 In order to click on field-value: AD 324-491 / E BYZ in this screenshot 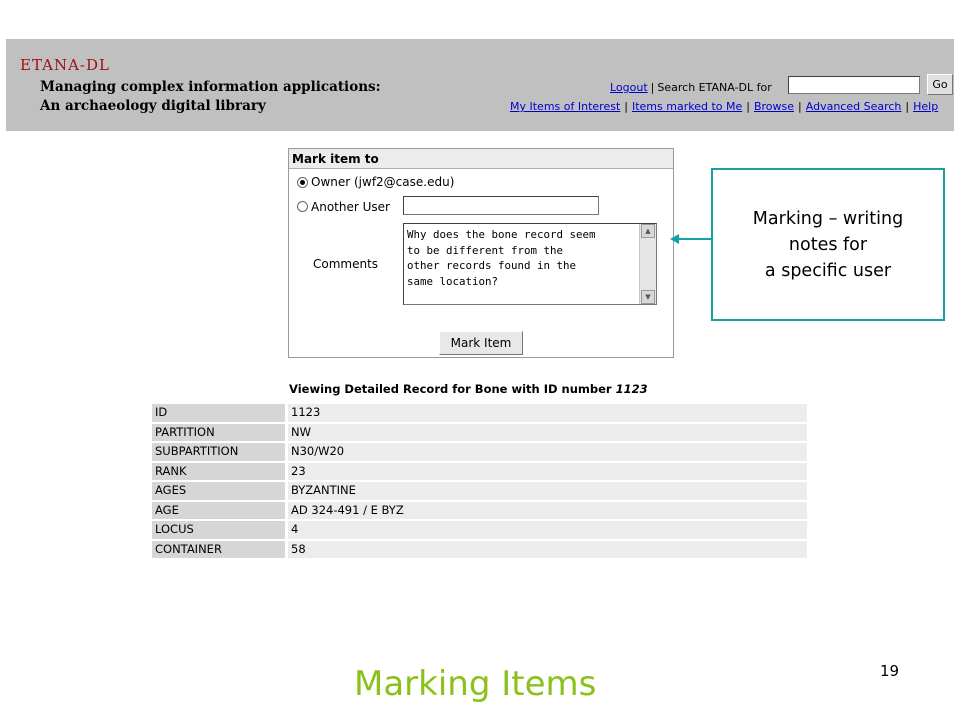, I will do `click(547, 510)`.